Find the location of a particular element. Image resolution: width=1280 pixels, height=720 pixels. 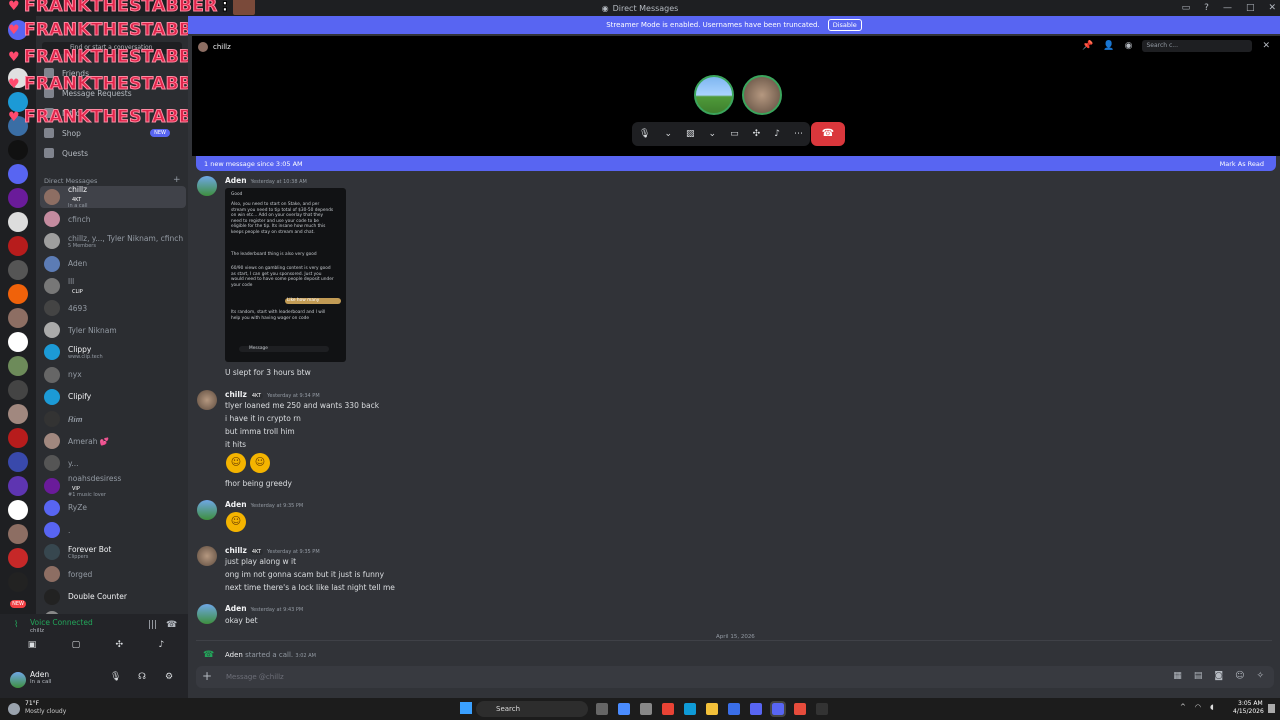

add-attachment-icon: + is located at coordinates (207, 676).